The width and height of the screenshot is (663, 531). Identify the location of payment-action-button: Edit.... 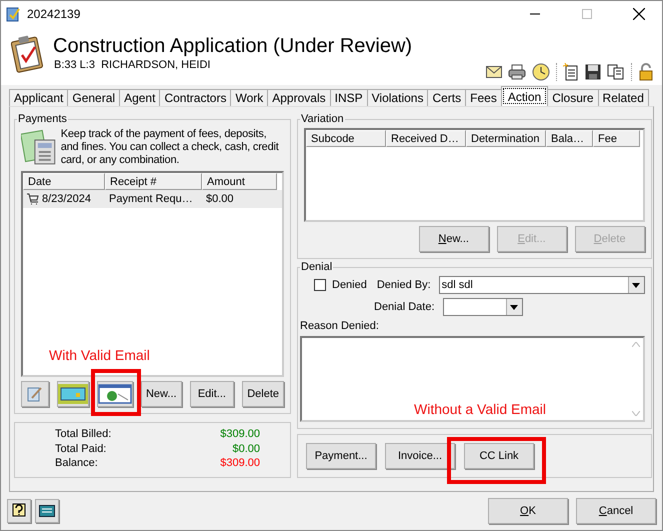
(212, 394).